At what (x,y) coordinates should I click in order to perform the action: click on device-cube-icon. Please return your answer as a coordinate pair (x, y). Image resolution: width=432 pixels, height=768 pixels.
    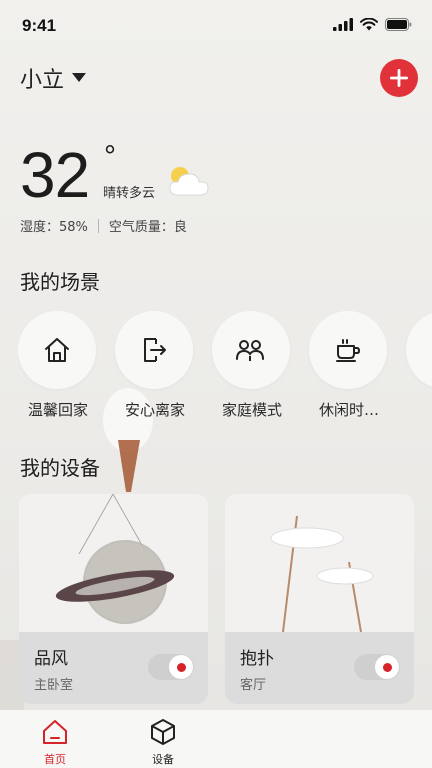
    Looking at the image, I should click on (163, 732).